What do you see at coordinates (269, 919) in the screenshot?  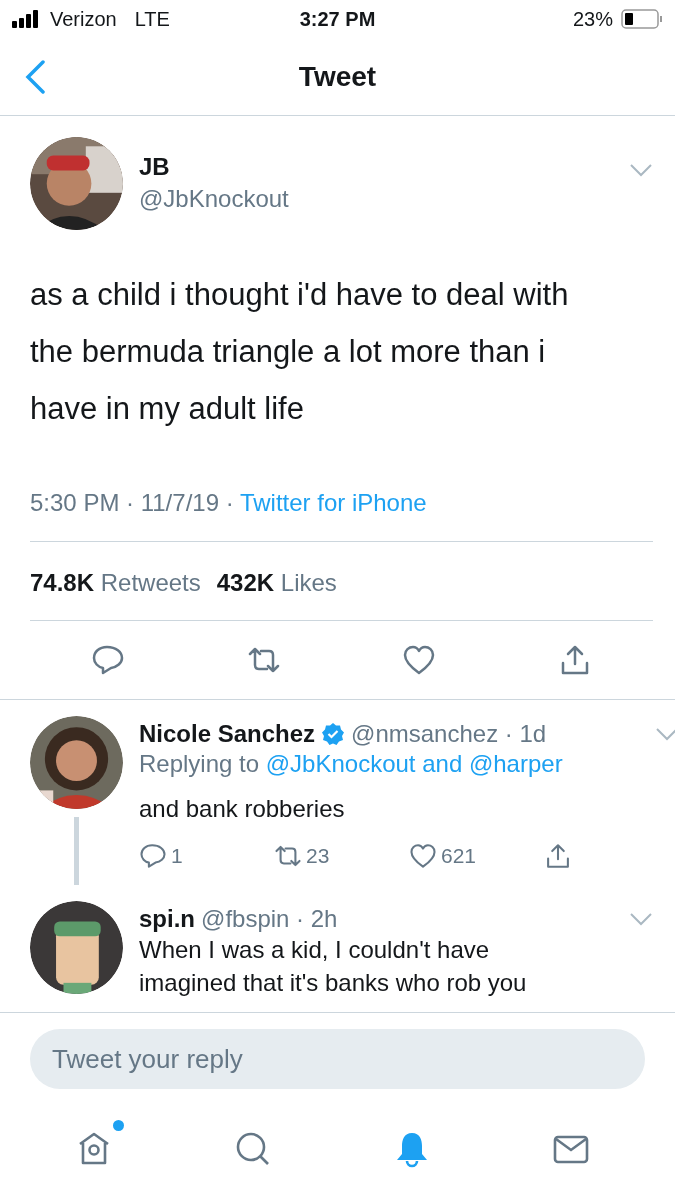 I see `user-handle: @fbspin · 2h` at bounding box center [269, 919].